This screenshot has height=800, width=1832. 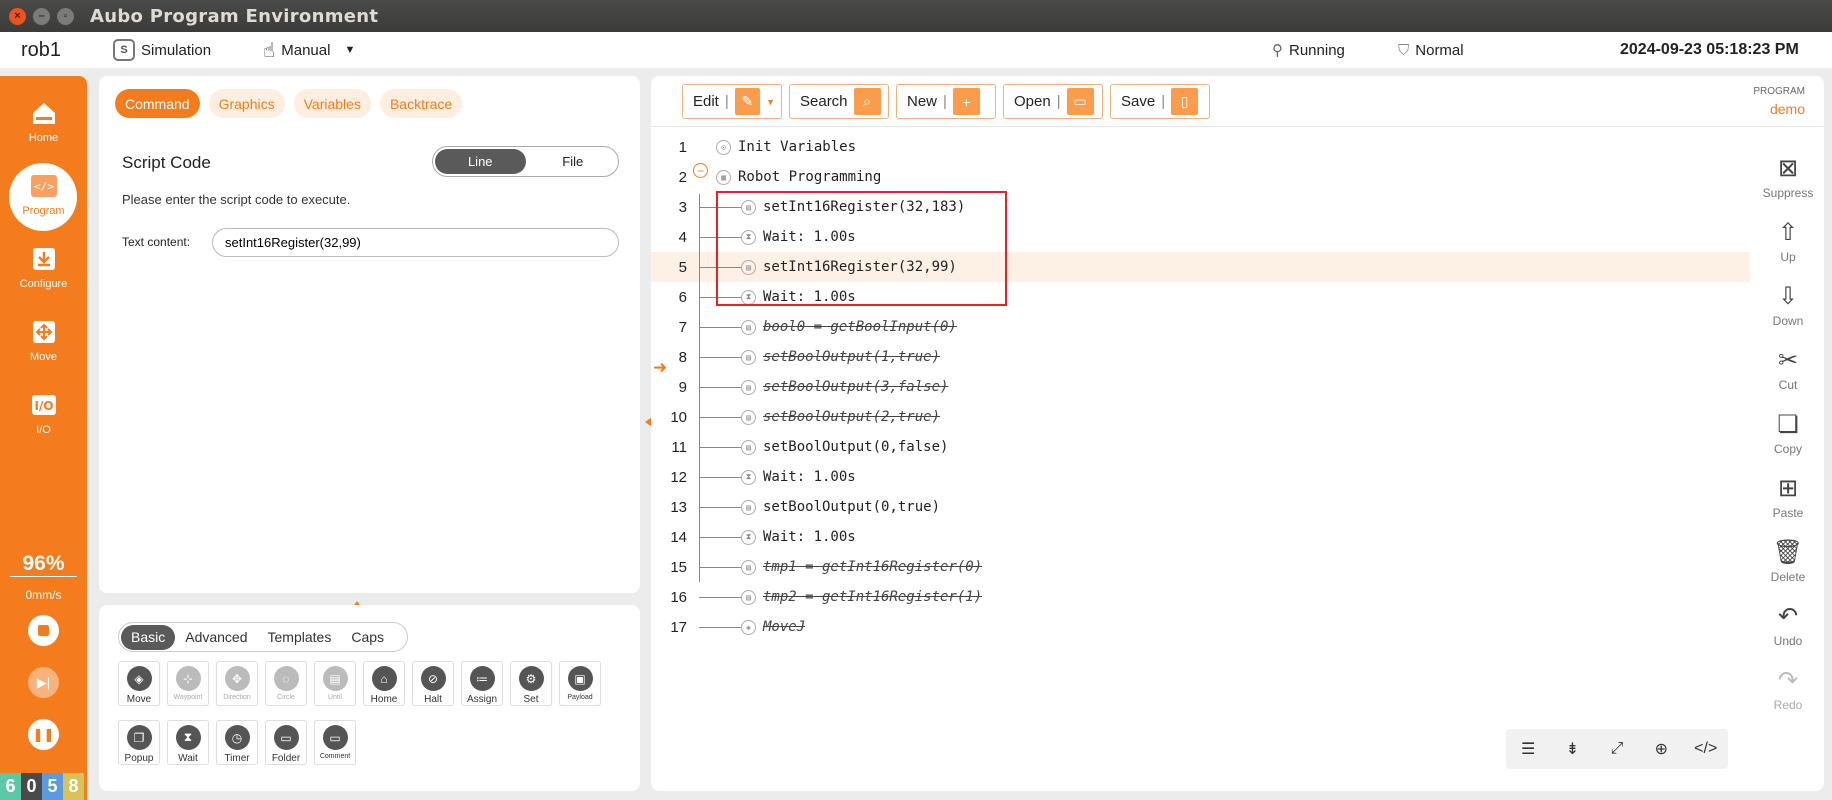 I want to click on stop-button, so click(x=43, y=630).